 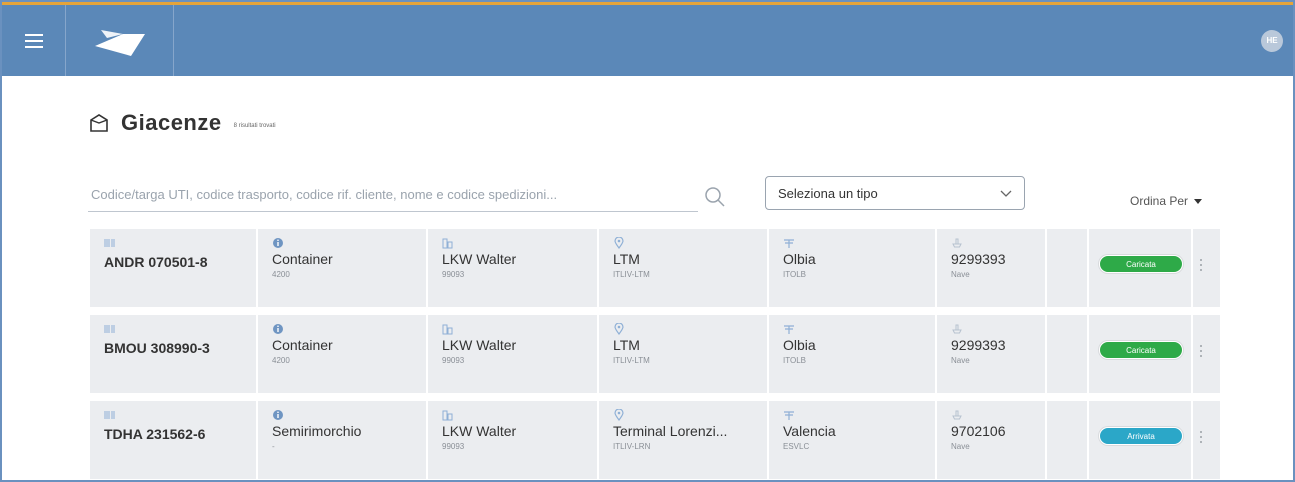 What do you see at coordinates (156, 262) in the screenshot?
I see `unit-code: ANDR 070501-8` at bounding box center [156, 262].